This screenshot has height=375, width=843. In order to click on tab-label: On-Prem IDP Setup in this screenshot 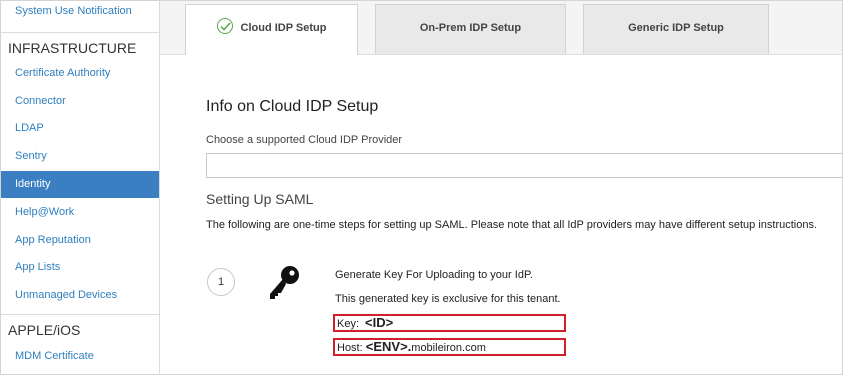, I will do `click(470, 28)`.